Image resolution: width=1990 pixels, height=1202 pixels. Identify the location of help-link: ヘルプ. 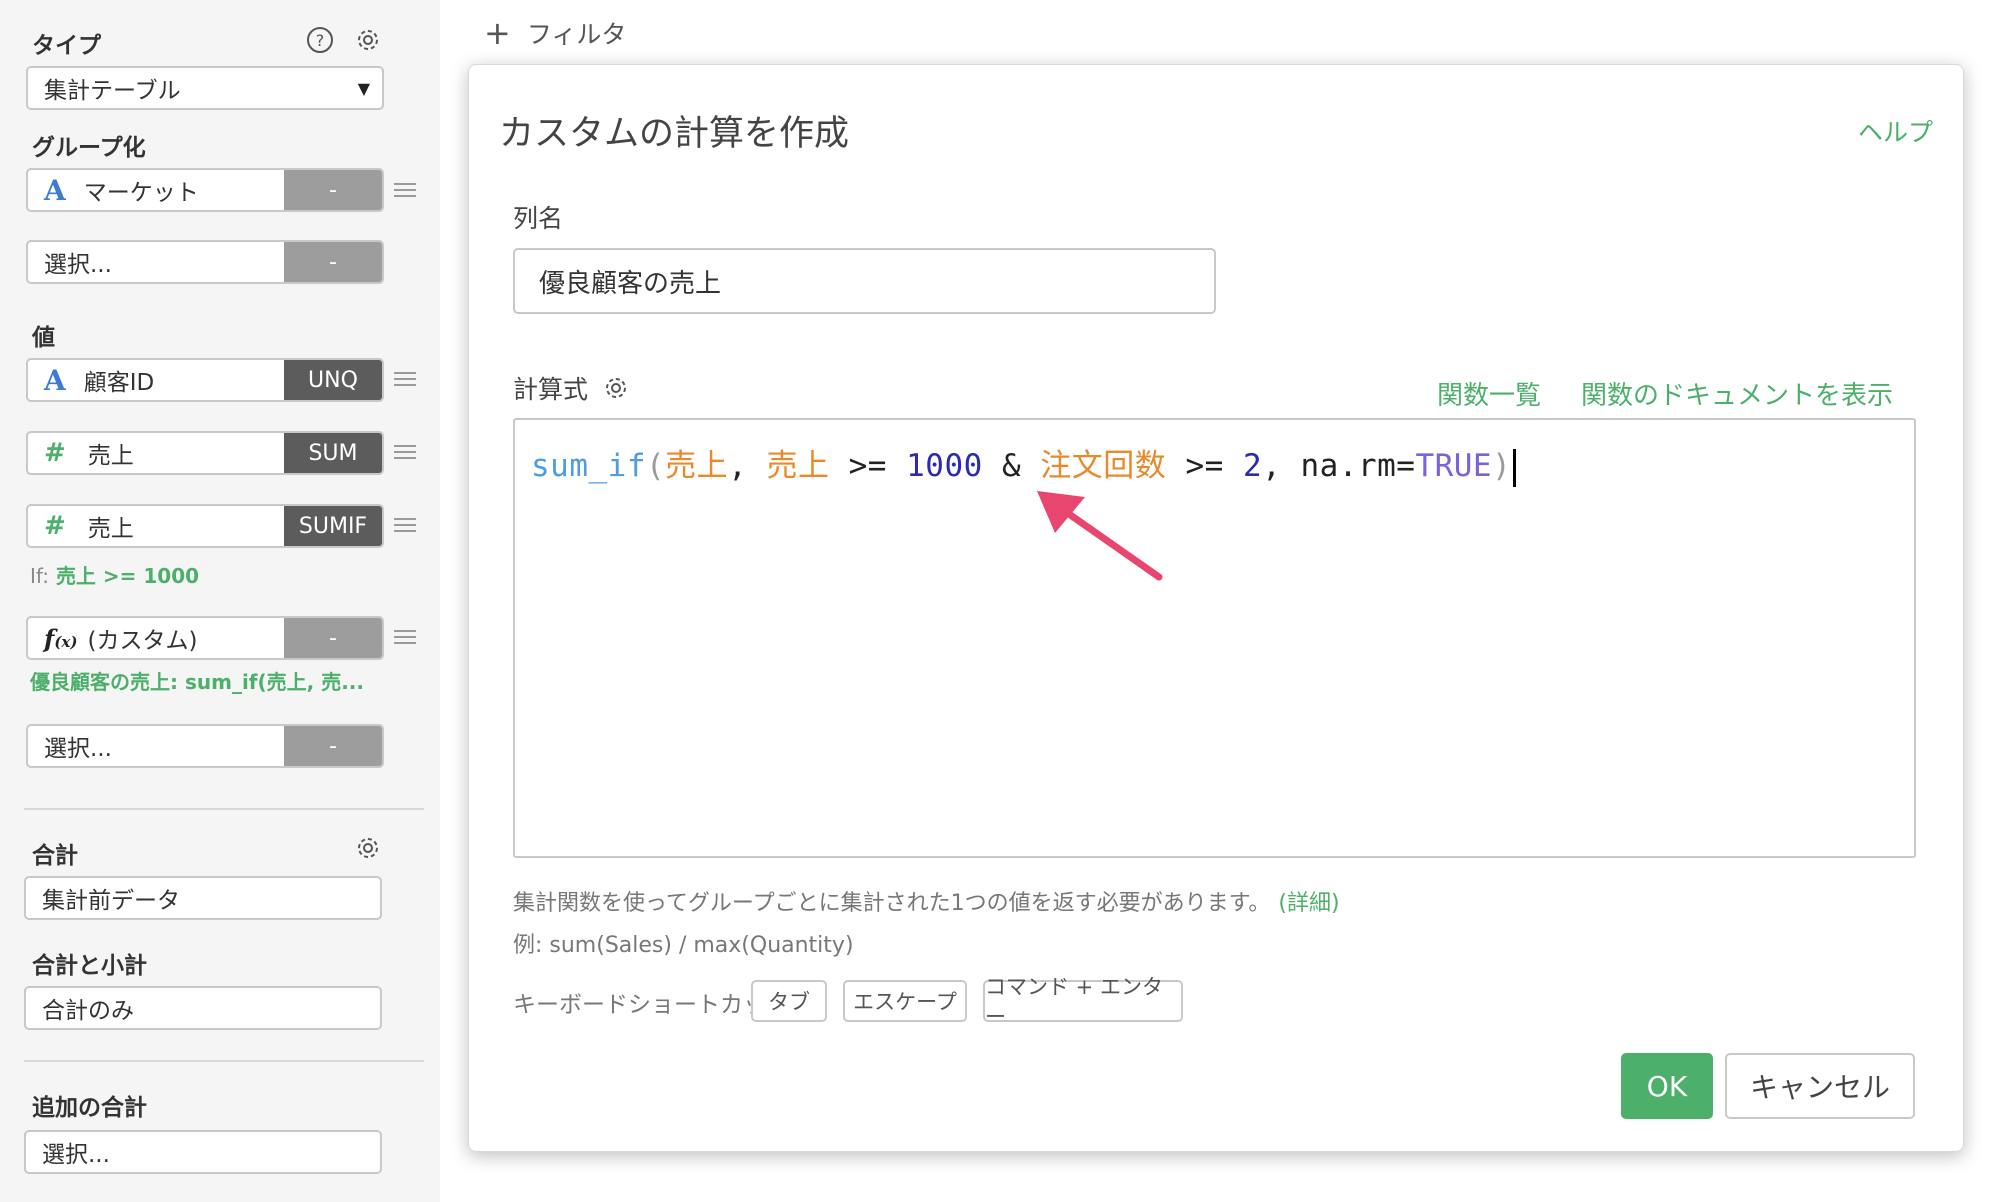
(1895, 131).